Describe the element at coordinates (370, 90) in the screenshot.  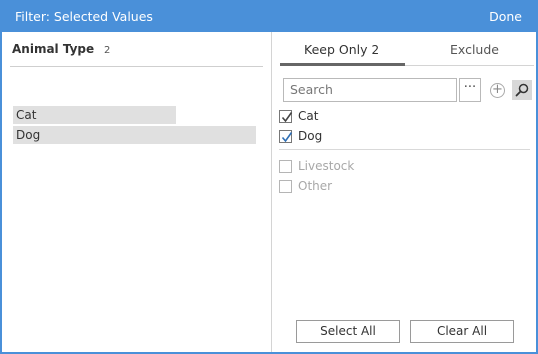
I see `search-input: Search` at that location.